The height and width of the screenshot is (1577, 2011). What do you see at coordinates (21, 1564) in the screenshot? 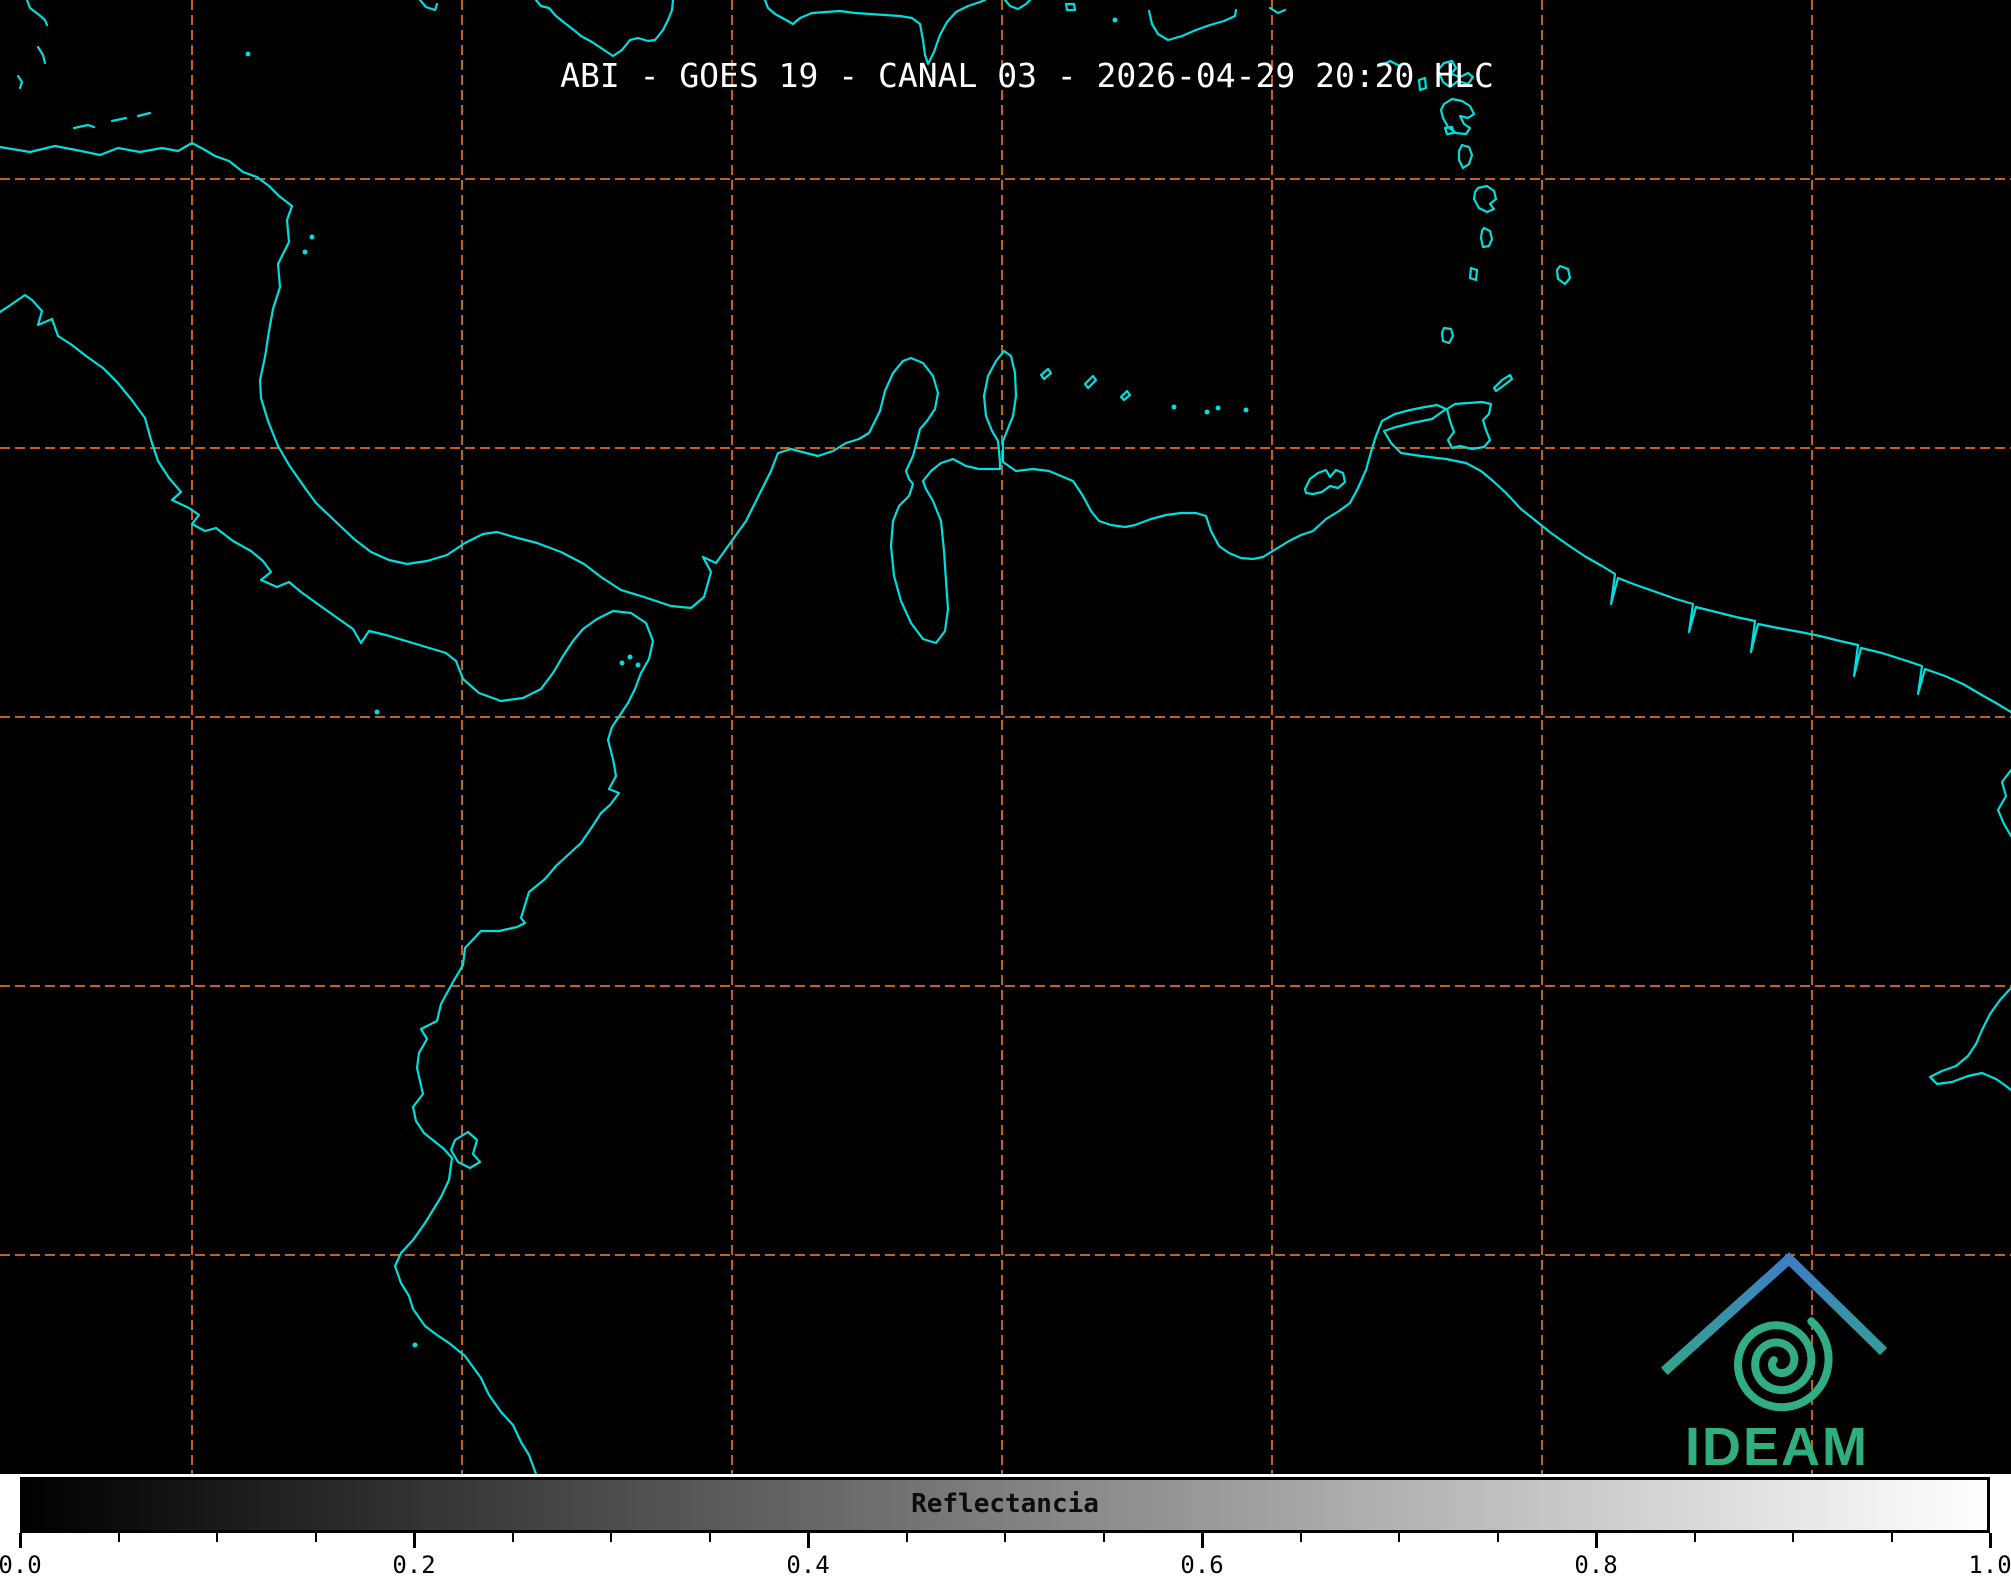
I see `colorbar-tick-label: 0.0` at bounding box center [21, 1564].